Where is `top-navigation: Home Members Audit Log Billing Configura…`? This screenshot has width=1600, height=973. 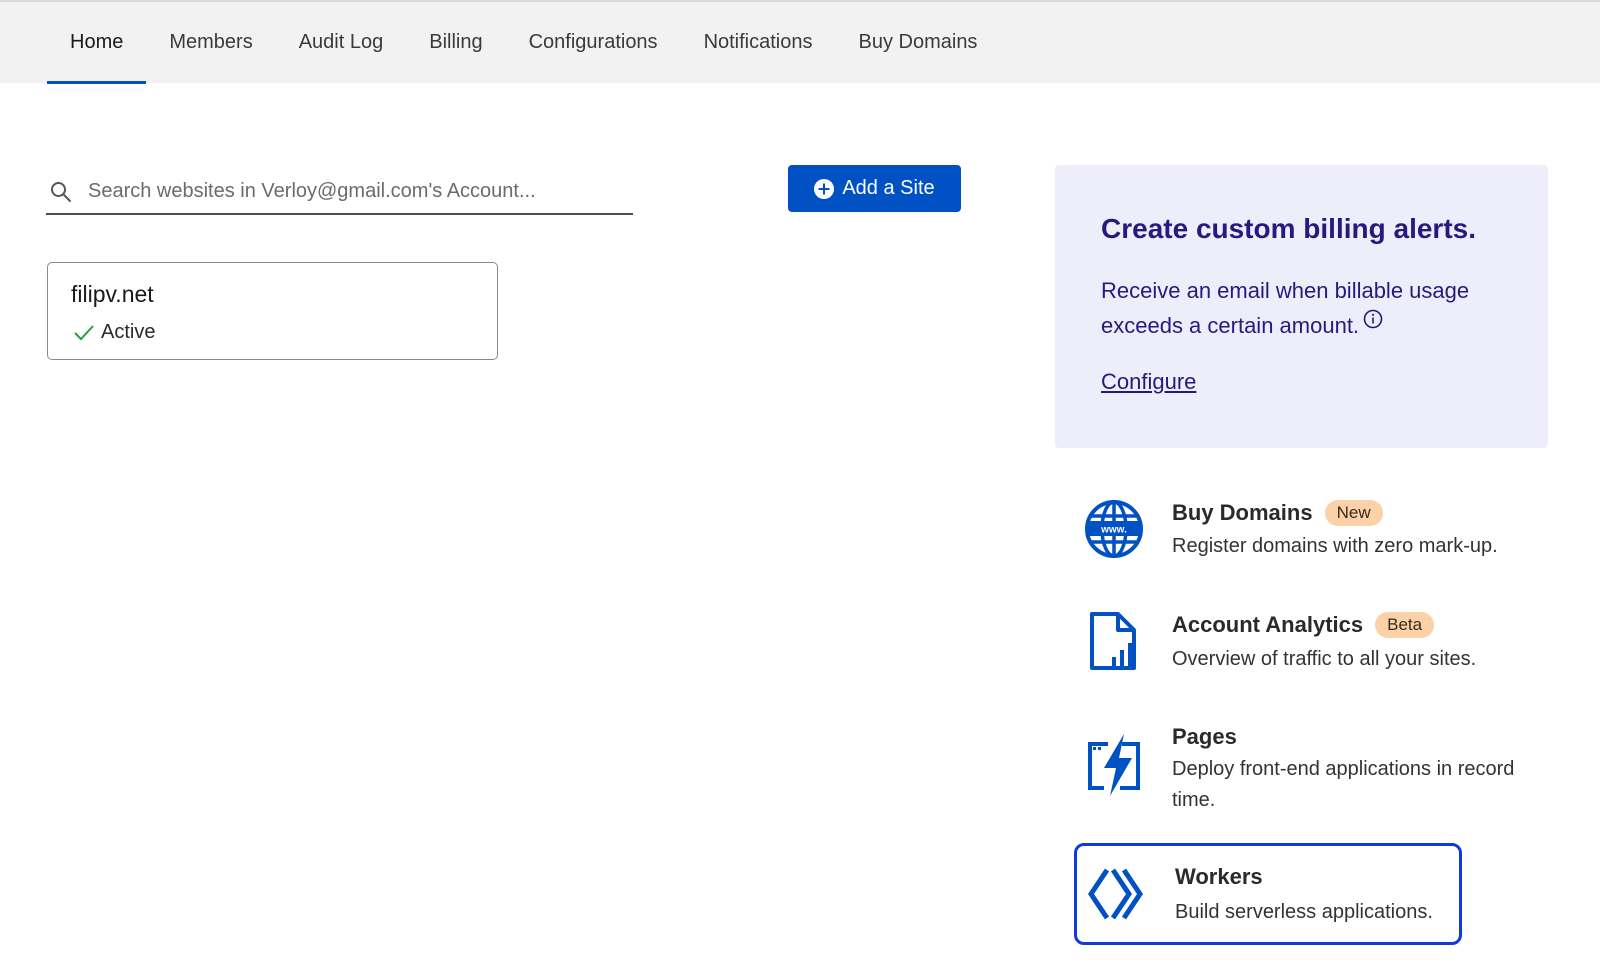 top-navigation: Home Members Audit Log Billing Configura… is located at coordinates (800, 42).